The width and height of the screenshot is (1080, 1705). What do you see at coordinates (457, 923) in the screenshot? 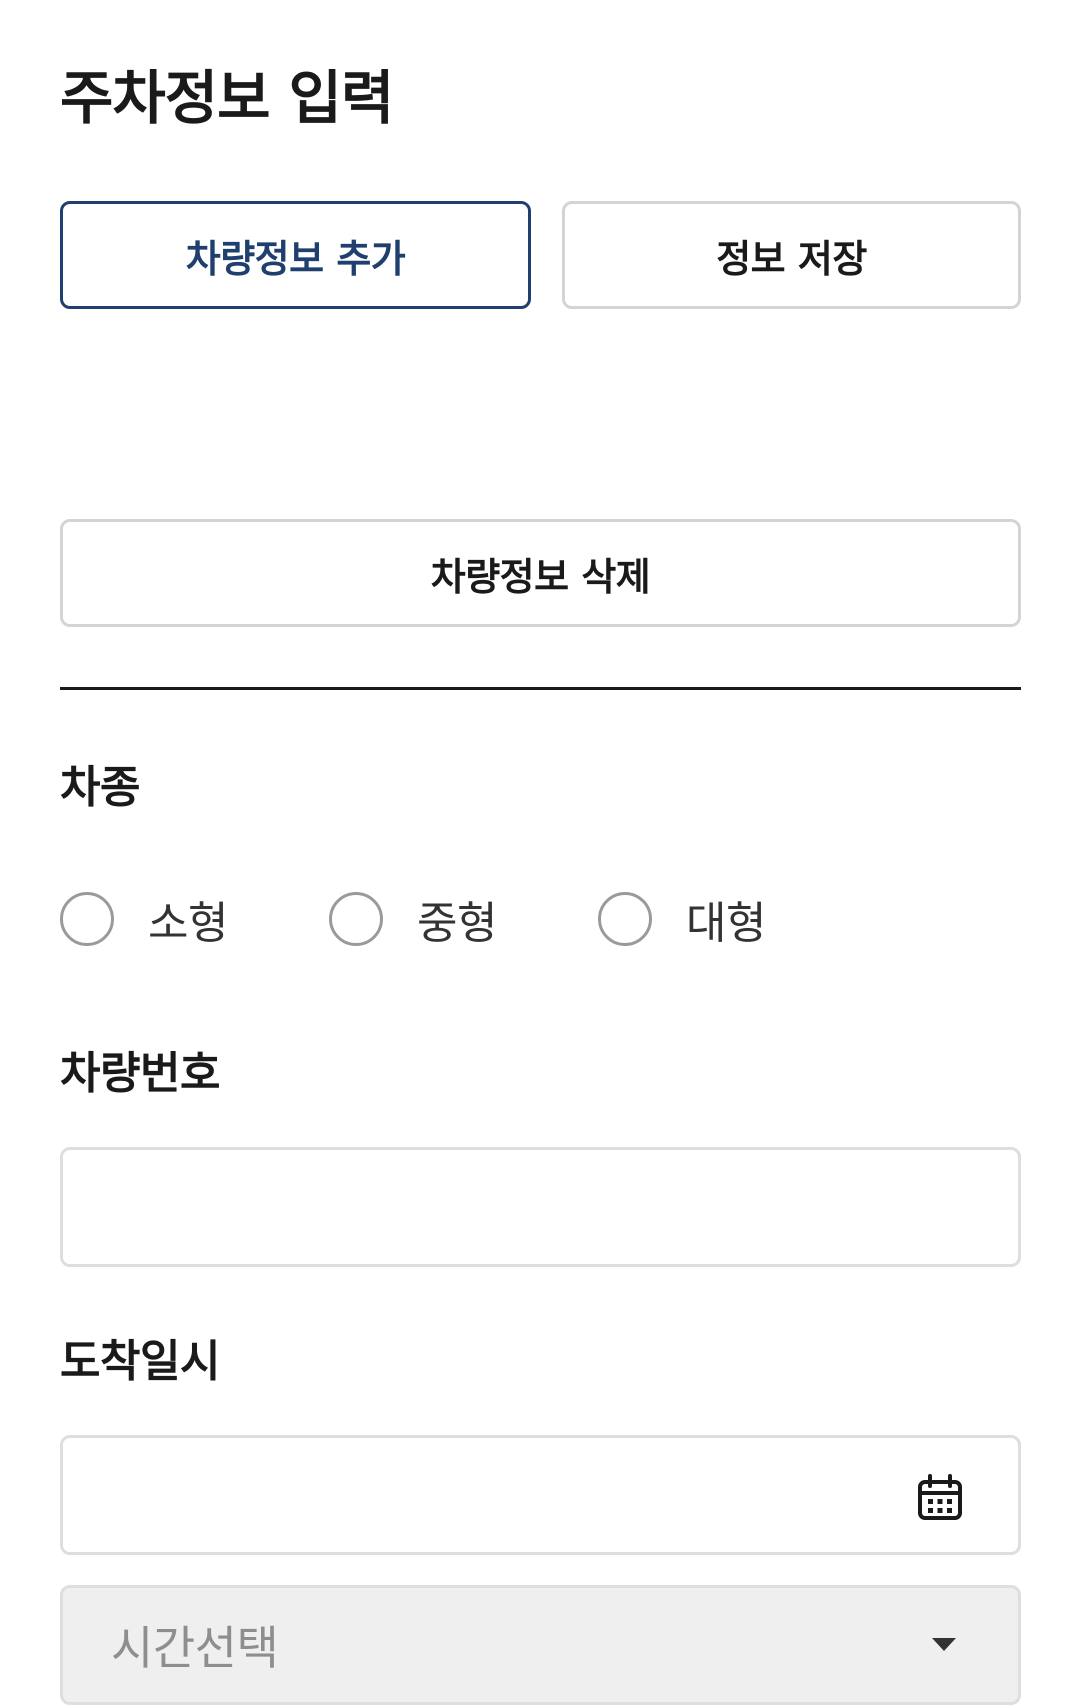
I see `radio-label: 중형` at bounding box center [457, 923].